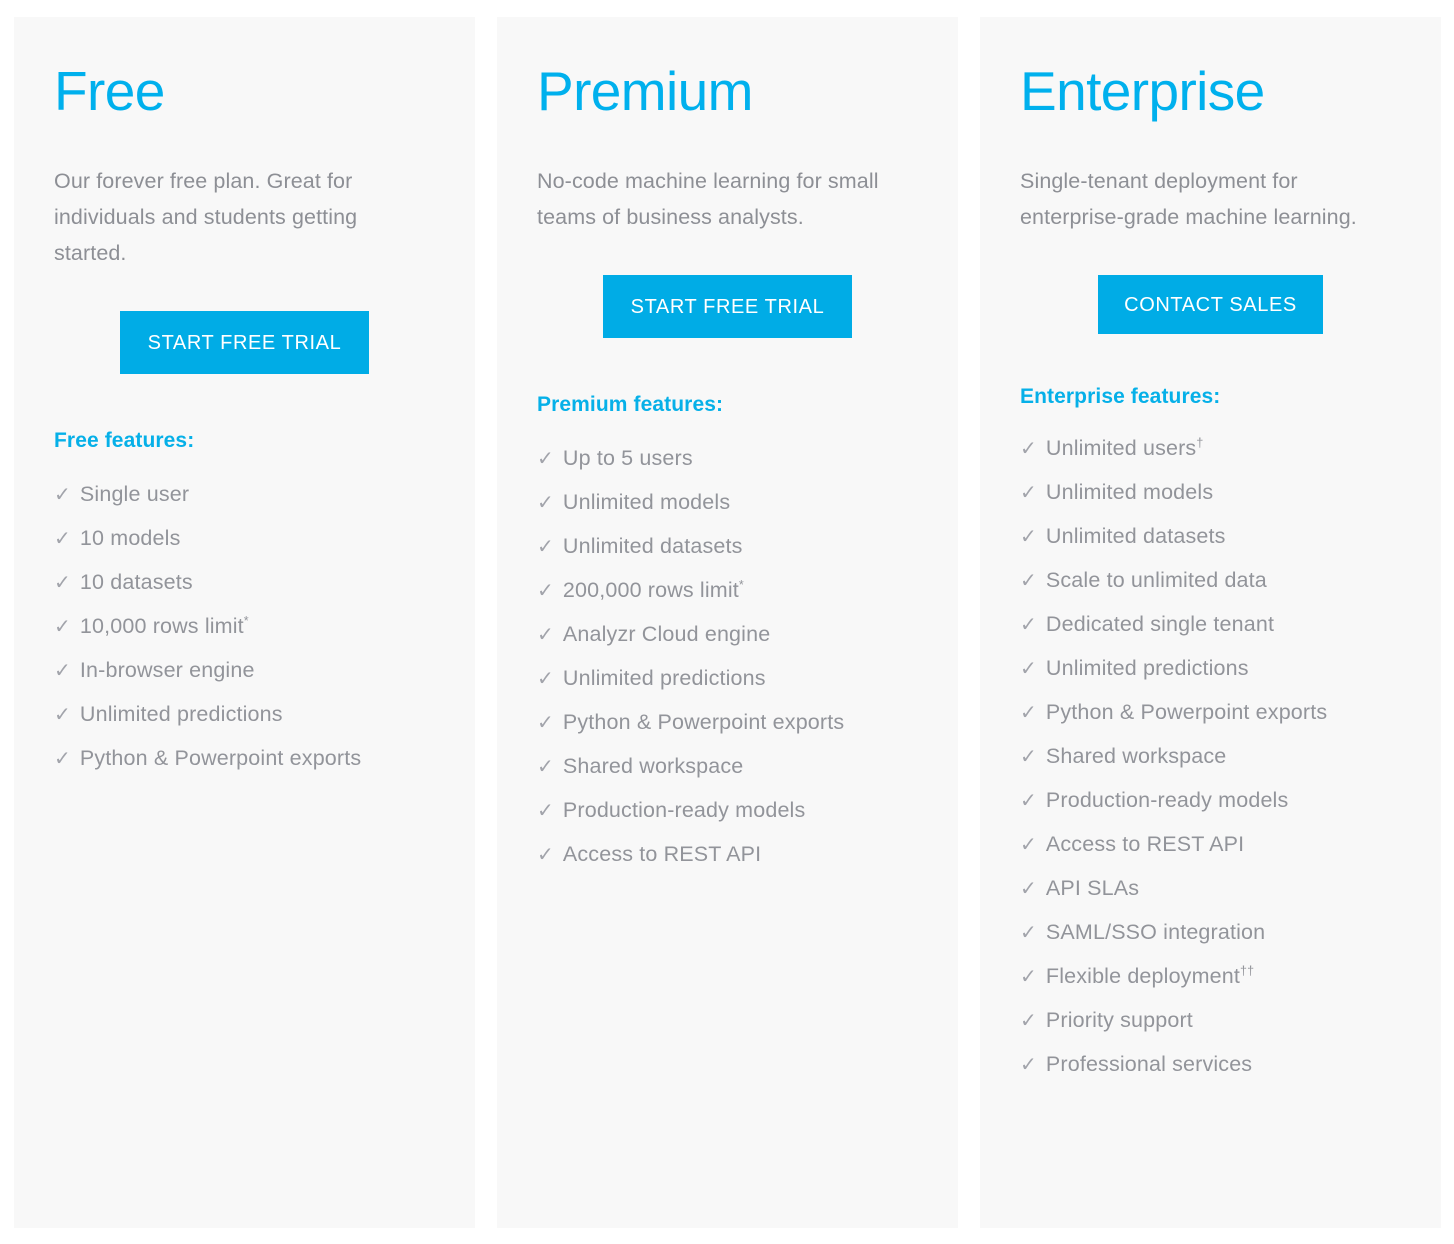  Describe the element at coordinates (1210, 635) in the screenshot. I see `feature-item: ✓ Dedicated single tenant` at that location.